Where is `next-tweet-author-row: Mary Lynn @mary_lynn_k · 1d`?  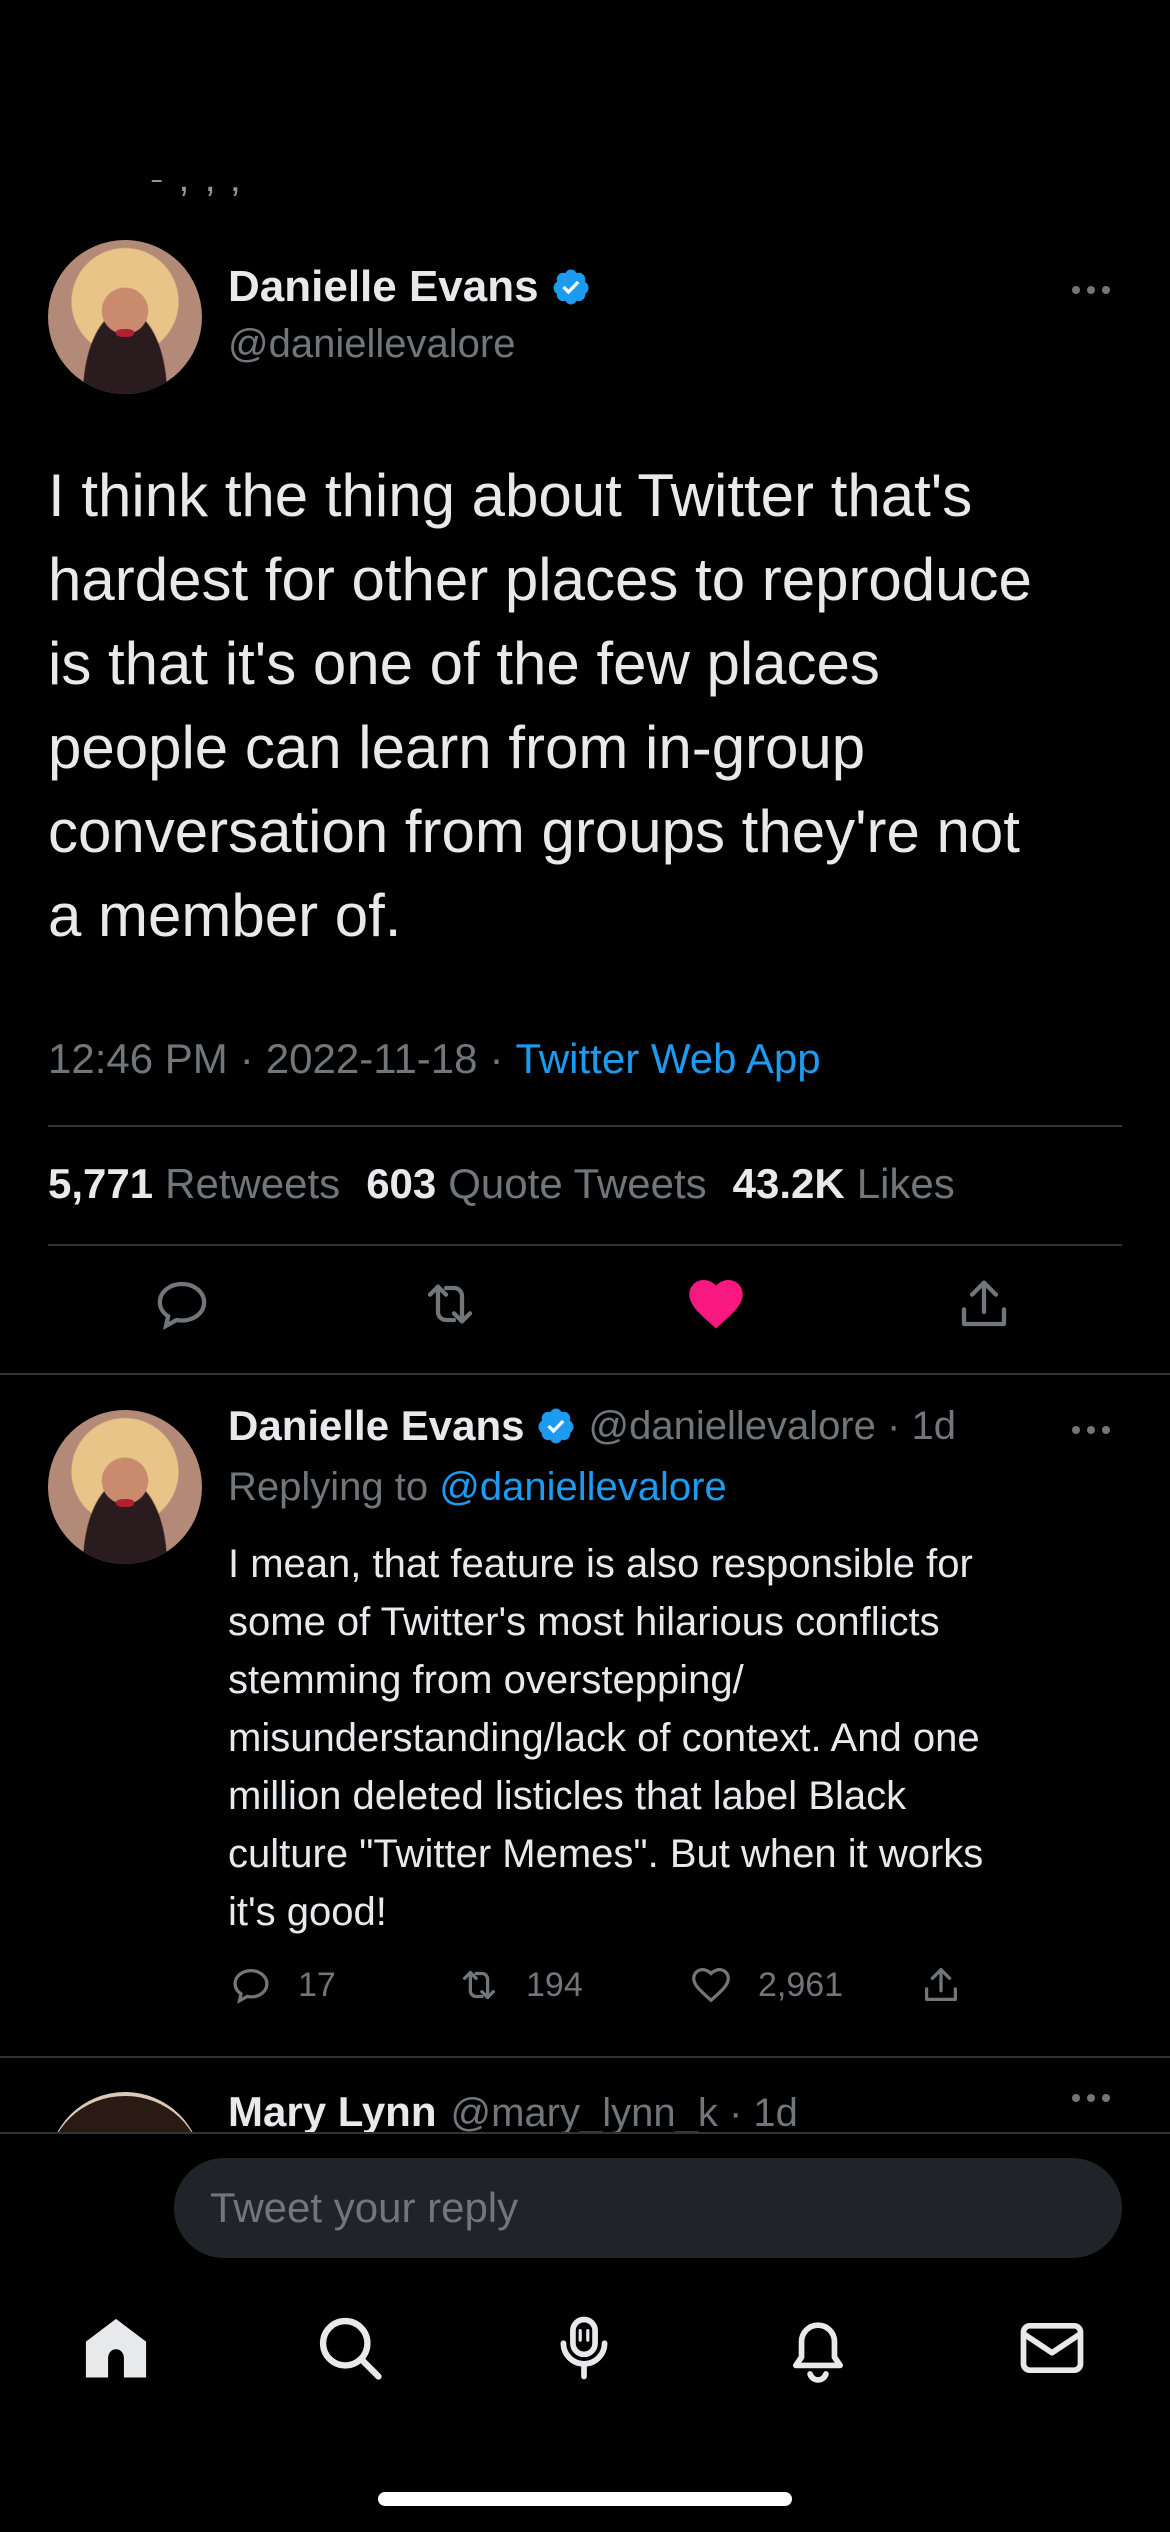
next-tweet-author-row: Mary Lynn @mary_lynn_k · 1d is located at coordinates (513, 2110).